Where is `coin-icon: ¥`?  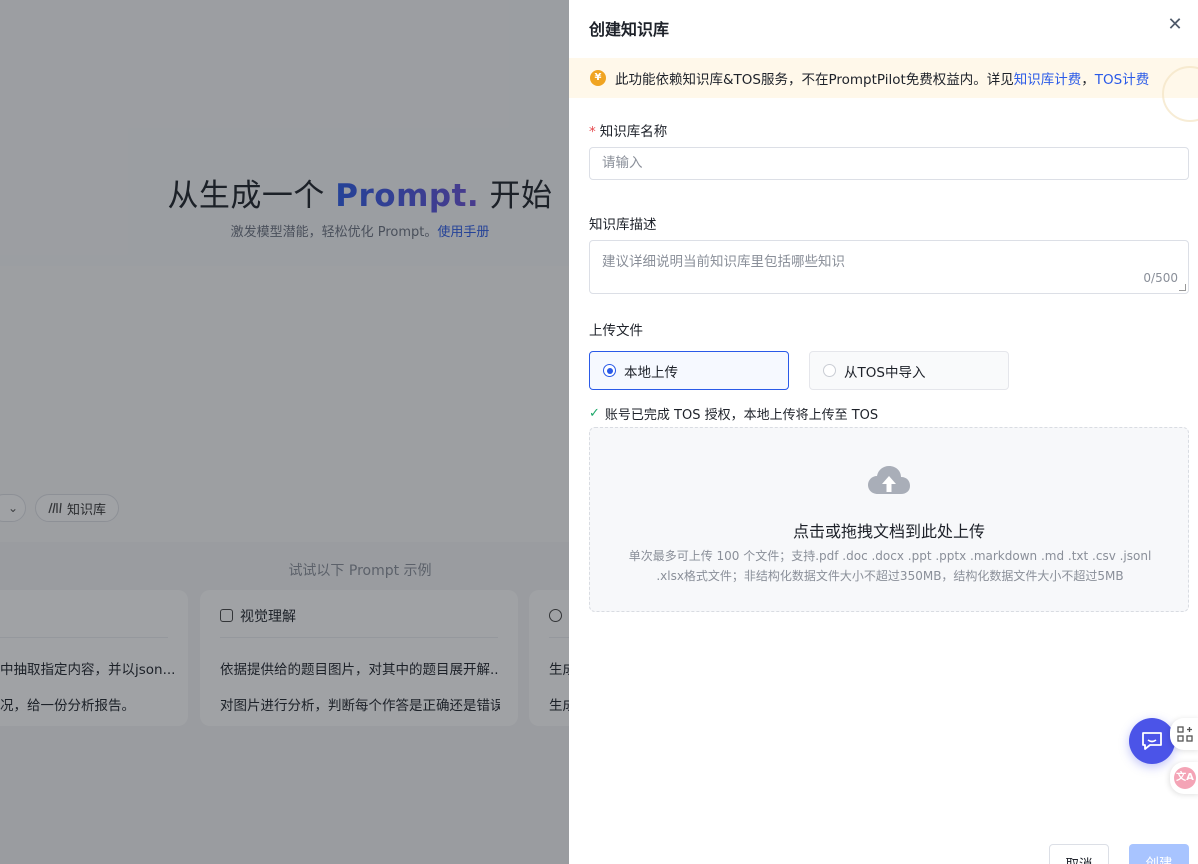
coin-icon: ¥ is located at coordinates (598, 78).